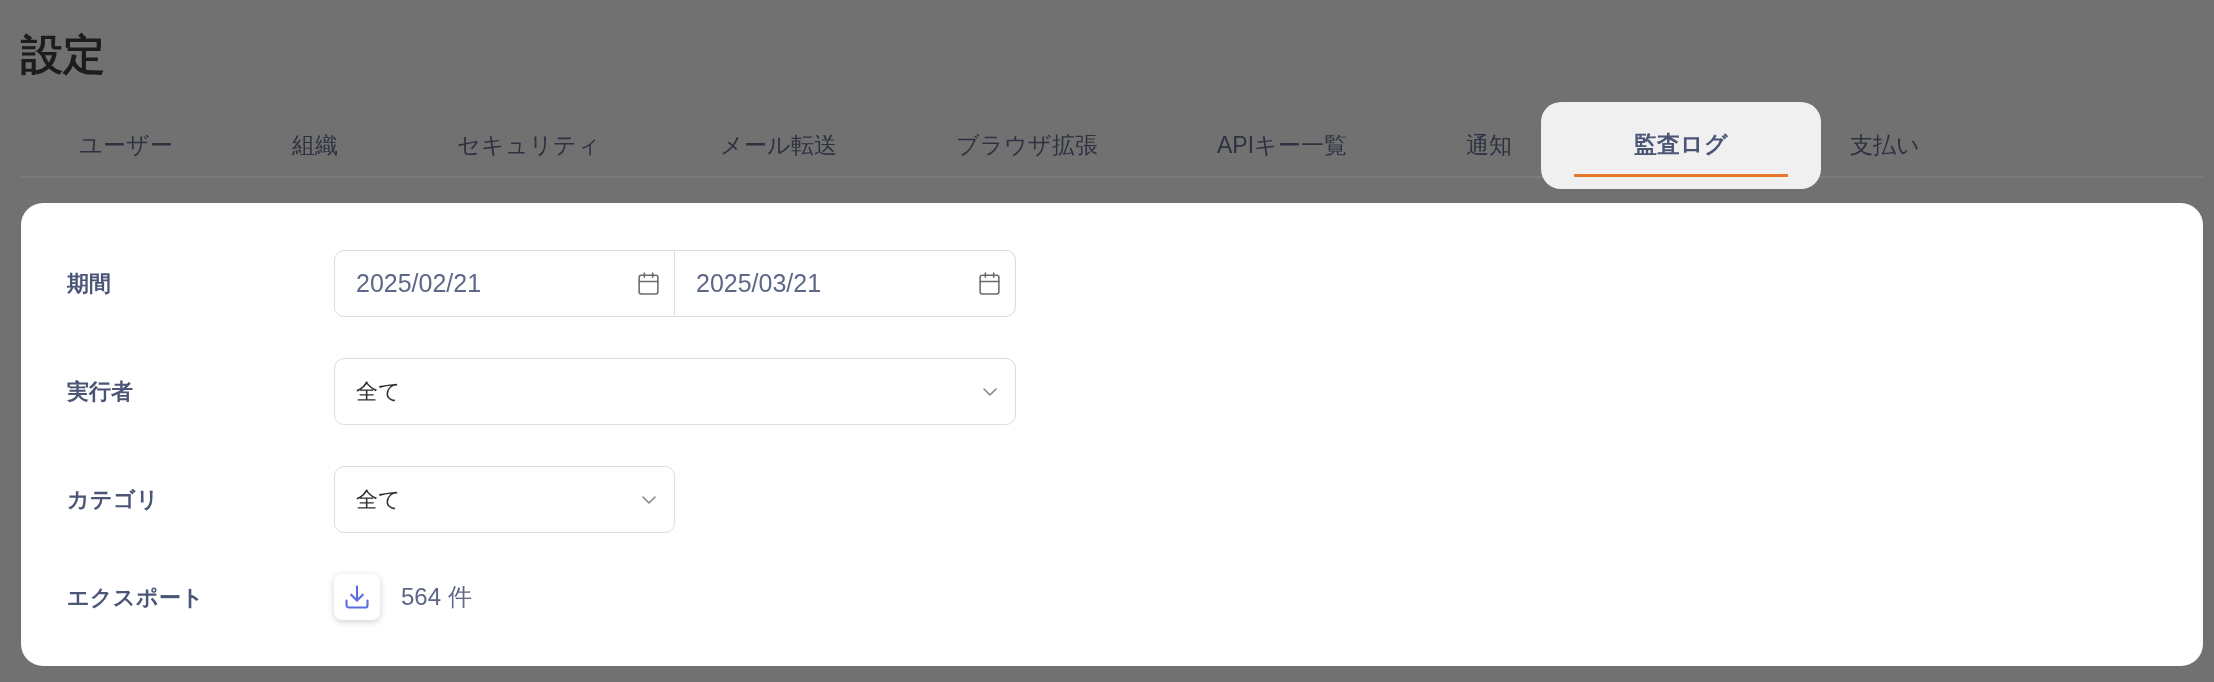  Describe the element at coordinates (1282, 145) in the screenshot. I see `tab: APIキー一覧` at that location.